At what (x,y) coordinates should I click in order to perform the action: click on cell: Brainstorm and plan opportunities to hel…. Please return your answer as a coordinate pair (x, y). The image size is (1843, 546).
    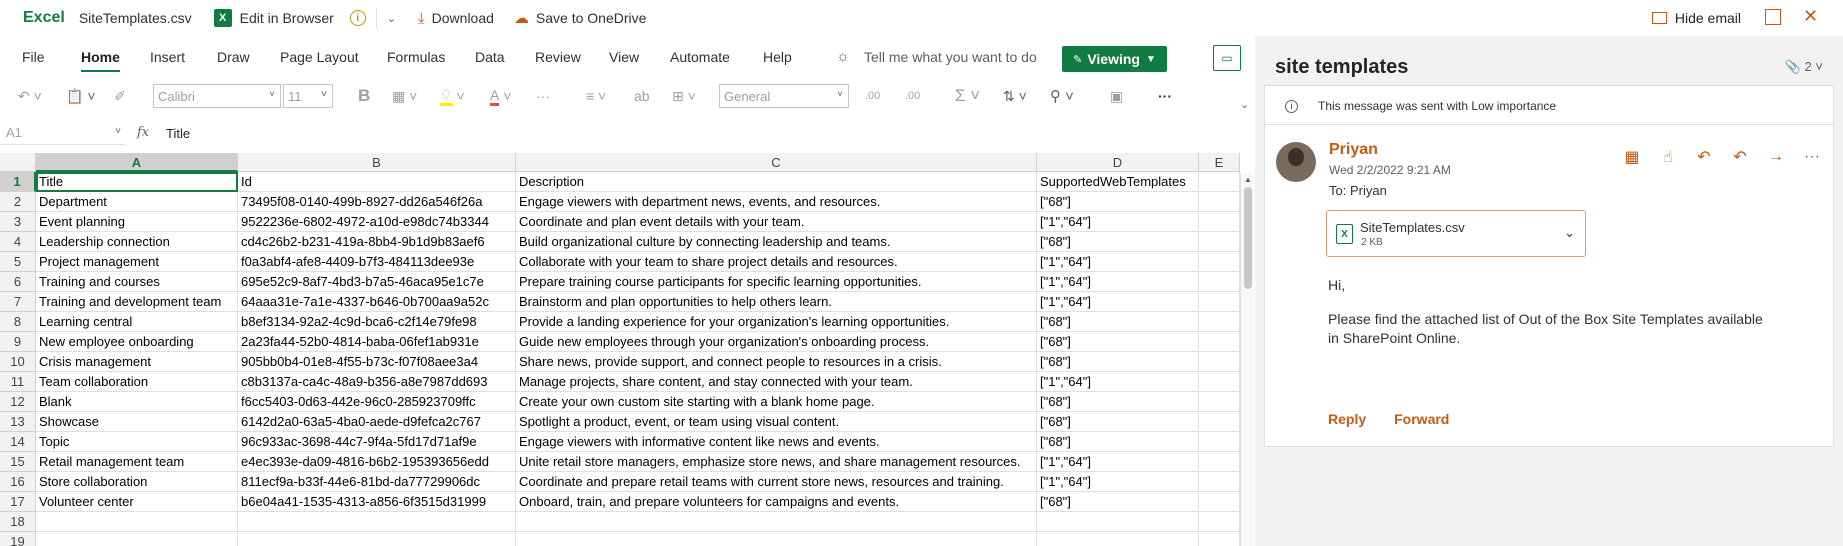
    Looking at the image, I should click on (776, 302).